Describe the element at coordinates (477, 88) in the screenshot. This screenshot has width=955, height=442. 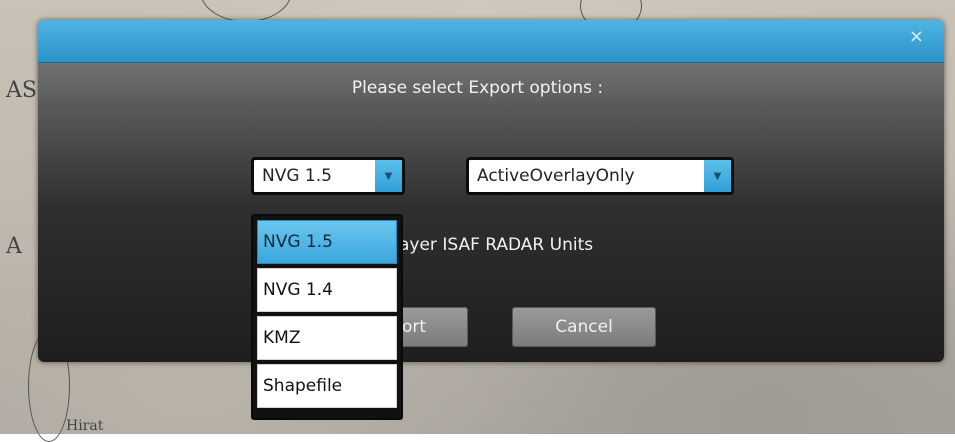
I see `export-prompt: Please select Export options :` at that location.